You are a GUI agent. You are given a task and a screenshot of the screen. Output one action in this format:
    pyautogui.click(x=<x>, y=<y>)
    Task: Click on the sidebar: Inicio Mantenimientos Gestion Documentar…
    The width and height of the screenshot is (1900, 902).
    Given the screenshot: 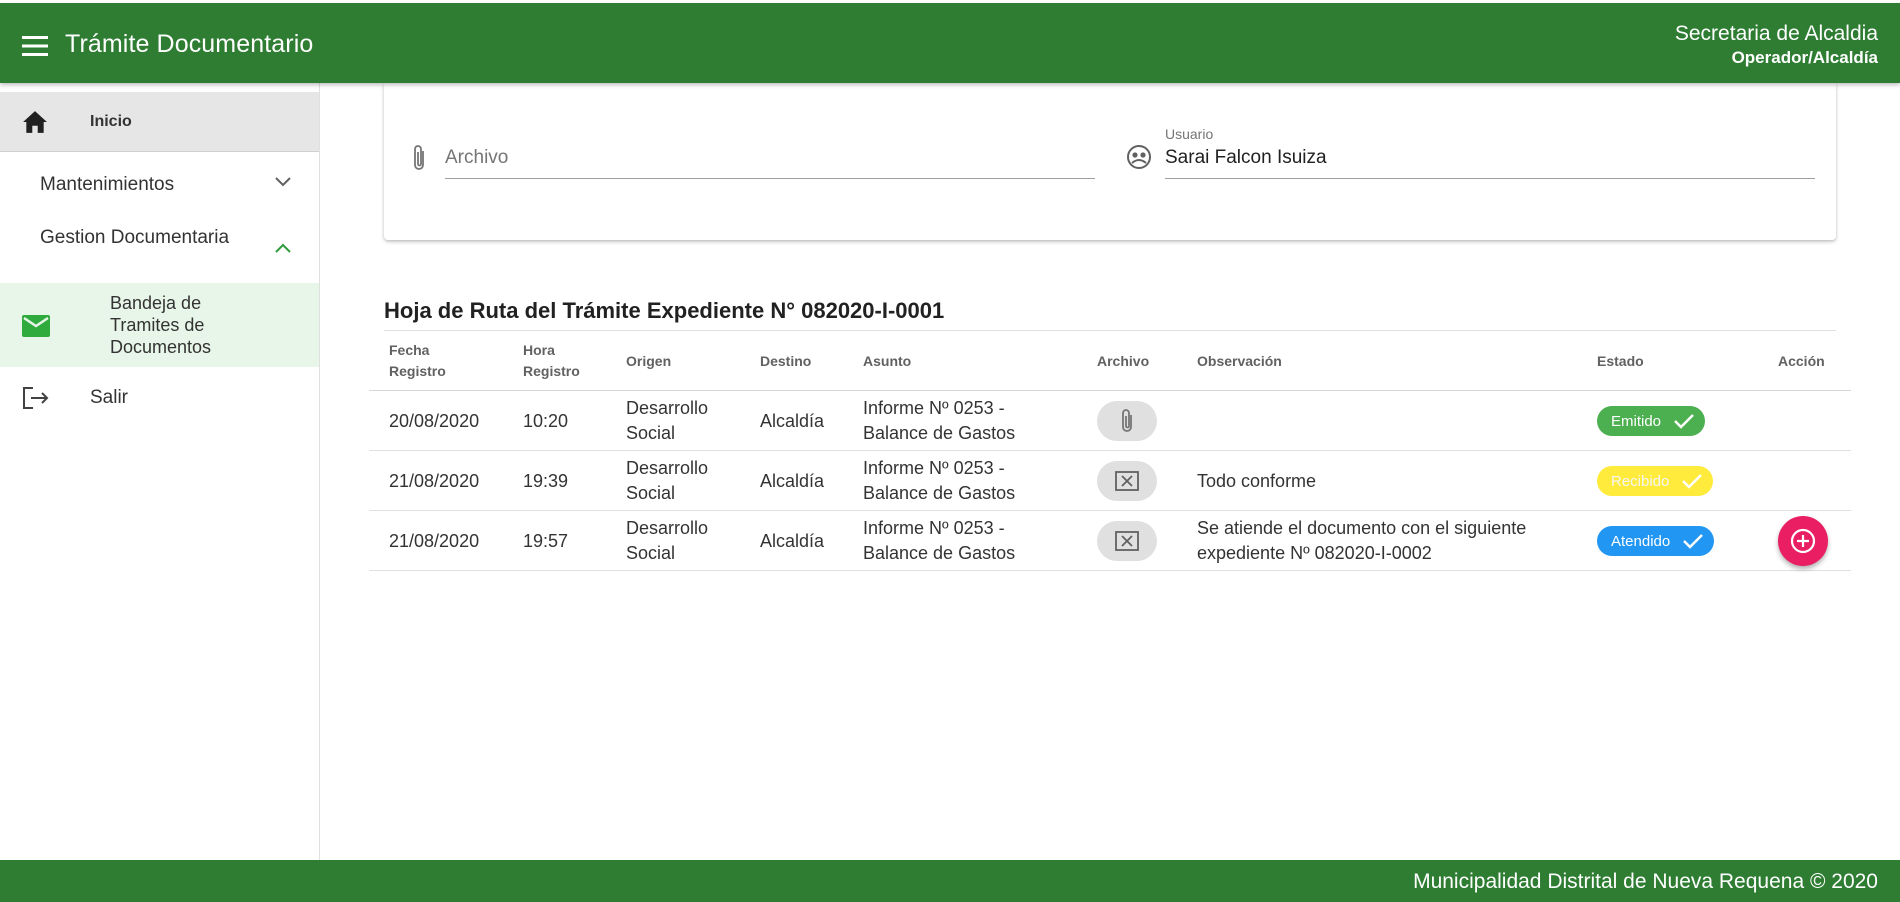 What is the action you would take?
    pyautogui.click(x=160, y=471)
    